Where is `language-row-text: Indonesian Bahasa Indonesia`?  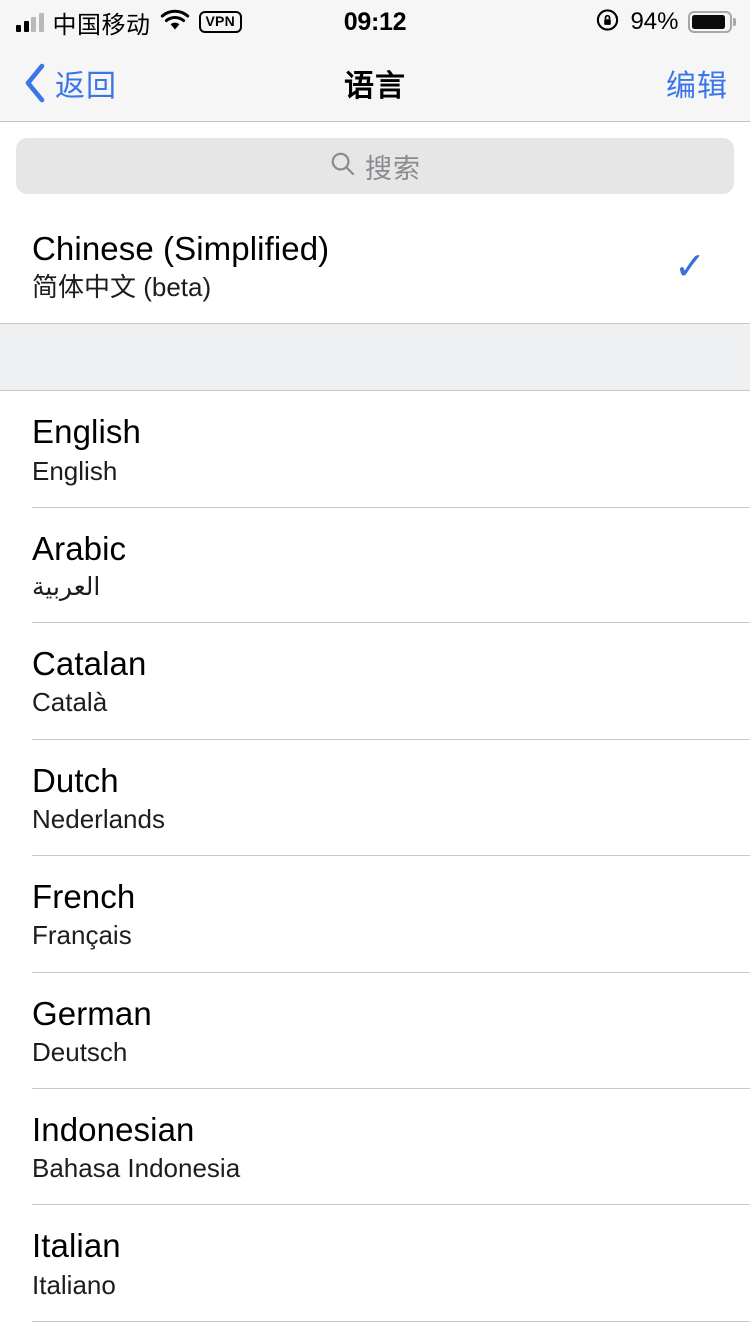 language-row-text: Indonesian Bahasa Indonesia is located at coordinates (136, 1147).